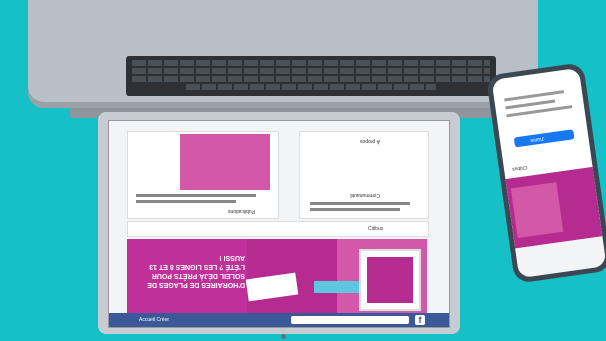  What do you see at coordinates (365, 195) in the screenshot?
I see `community-title: Communauté` at bounding box center [365, 195].